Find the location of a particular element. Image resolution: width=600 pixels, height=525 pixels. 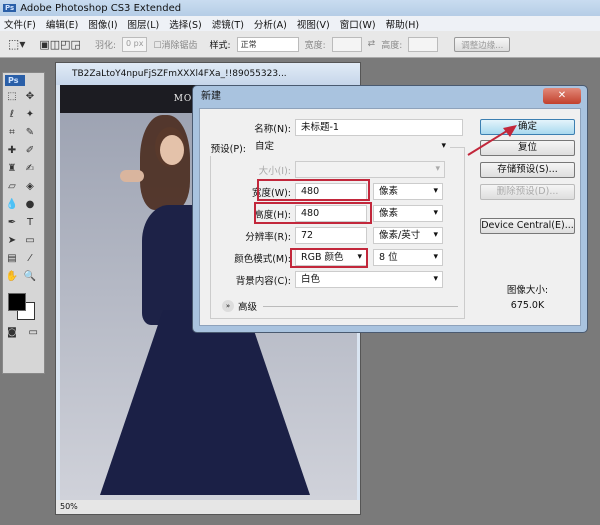

name-input: 未标题-1 is located at coordinates (379, 127).